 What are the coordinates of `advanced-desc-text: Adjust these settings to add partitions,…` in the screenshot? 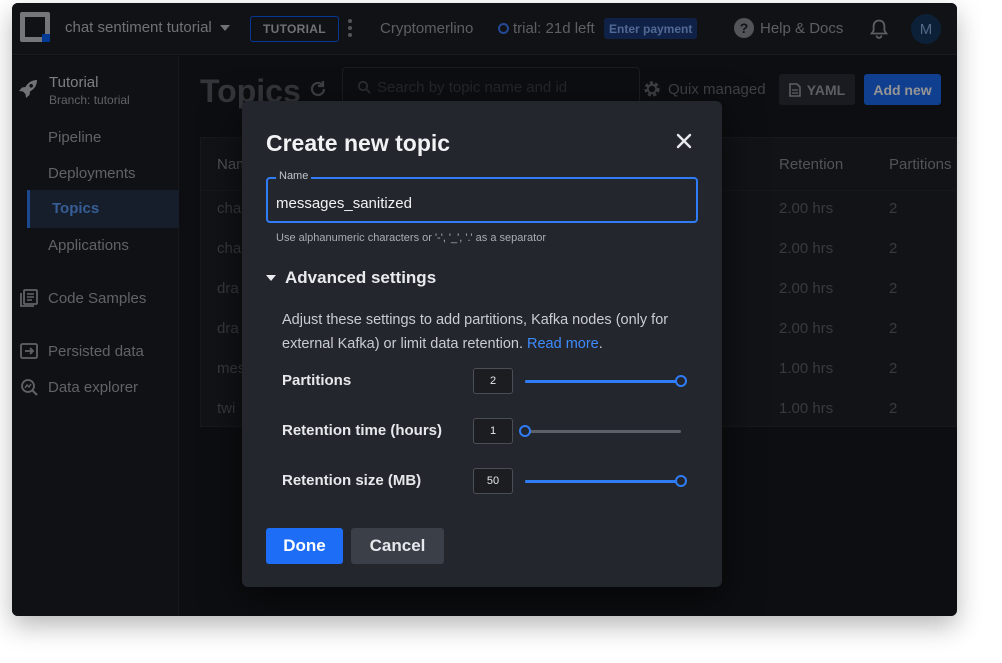 It's located at (475, 332).